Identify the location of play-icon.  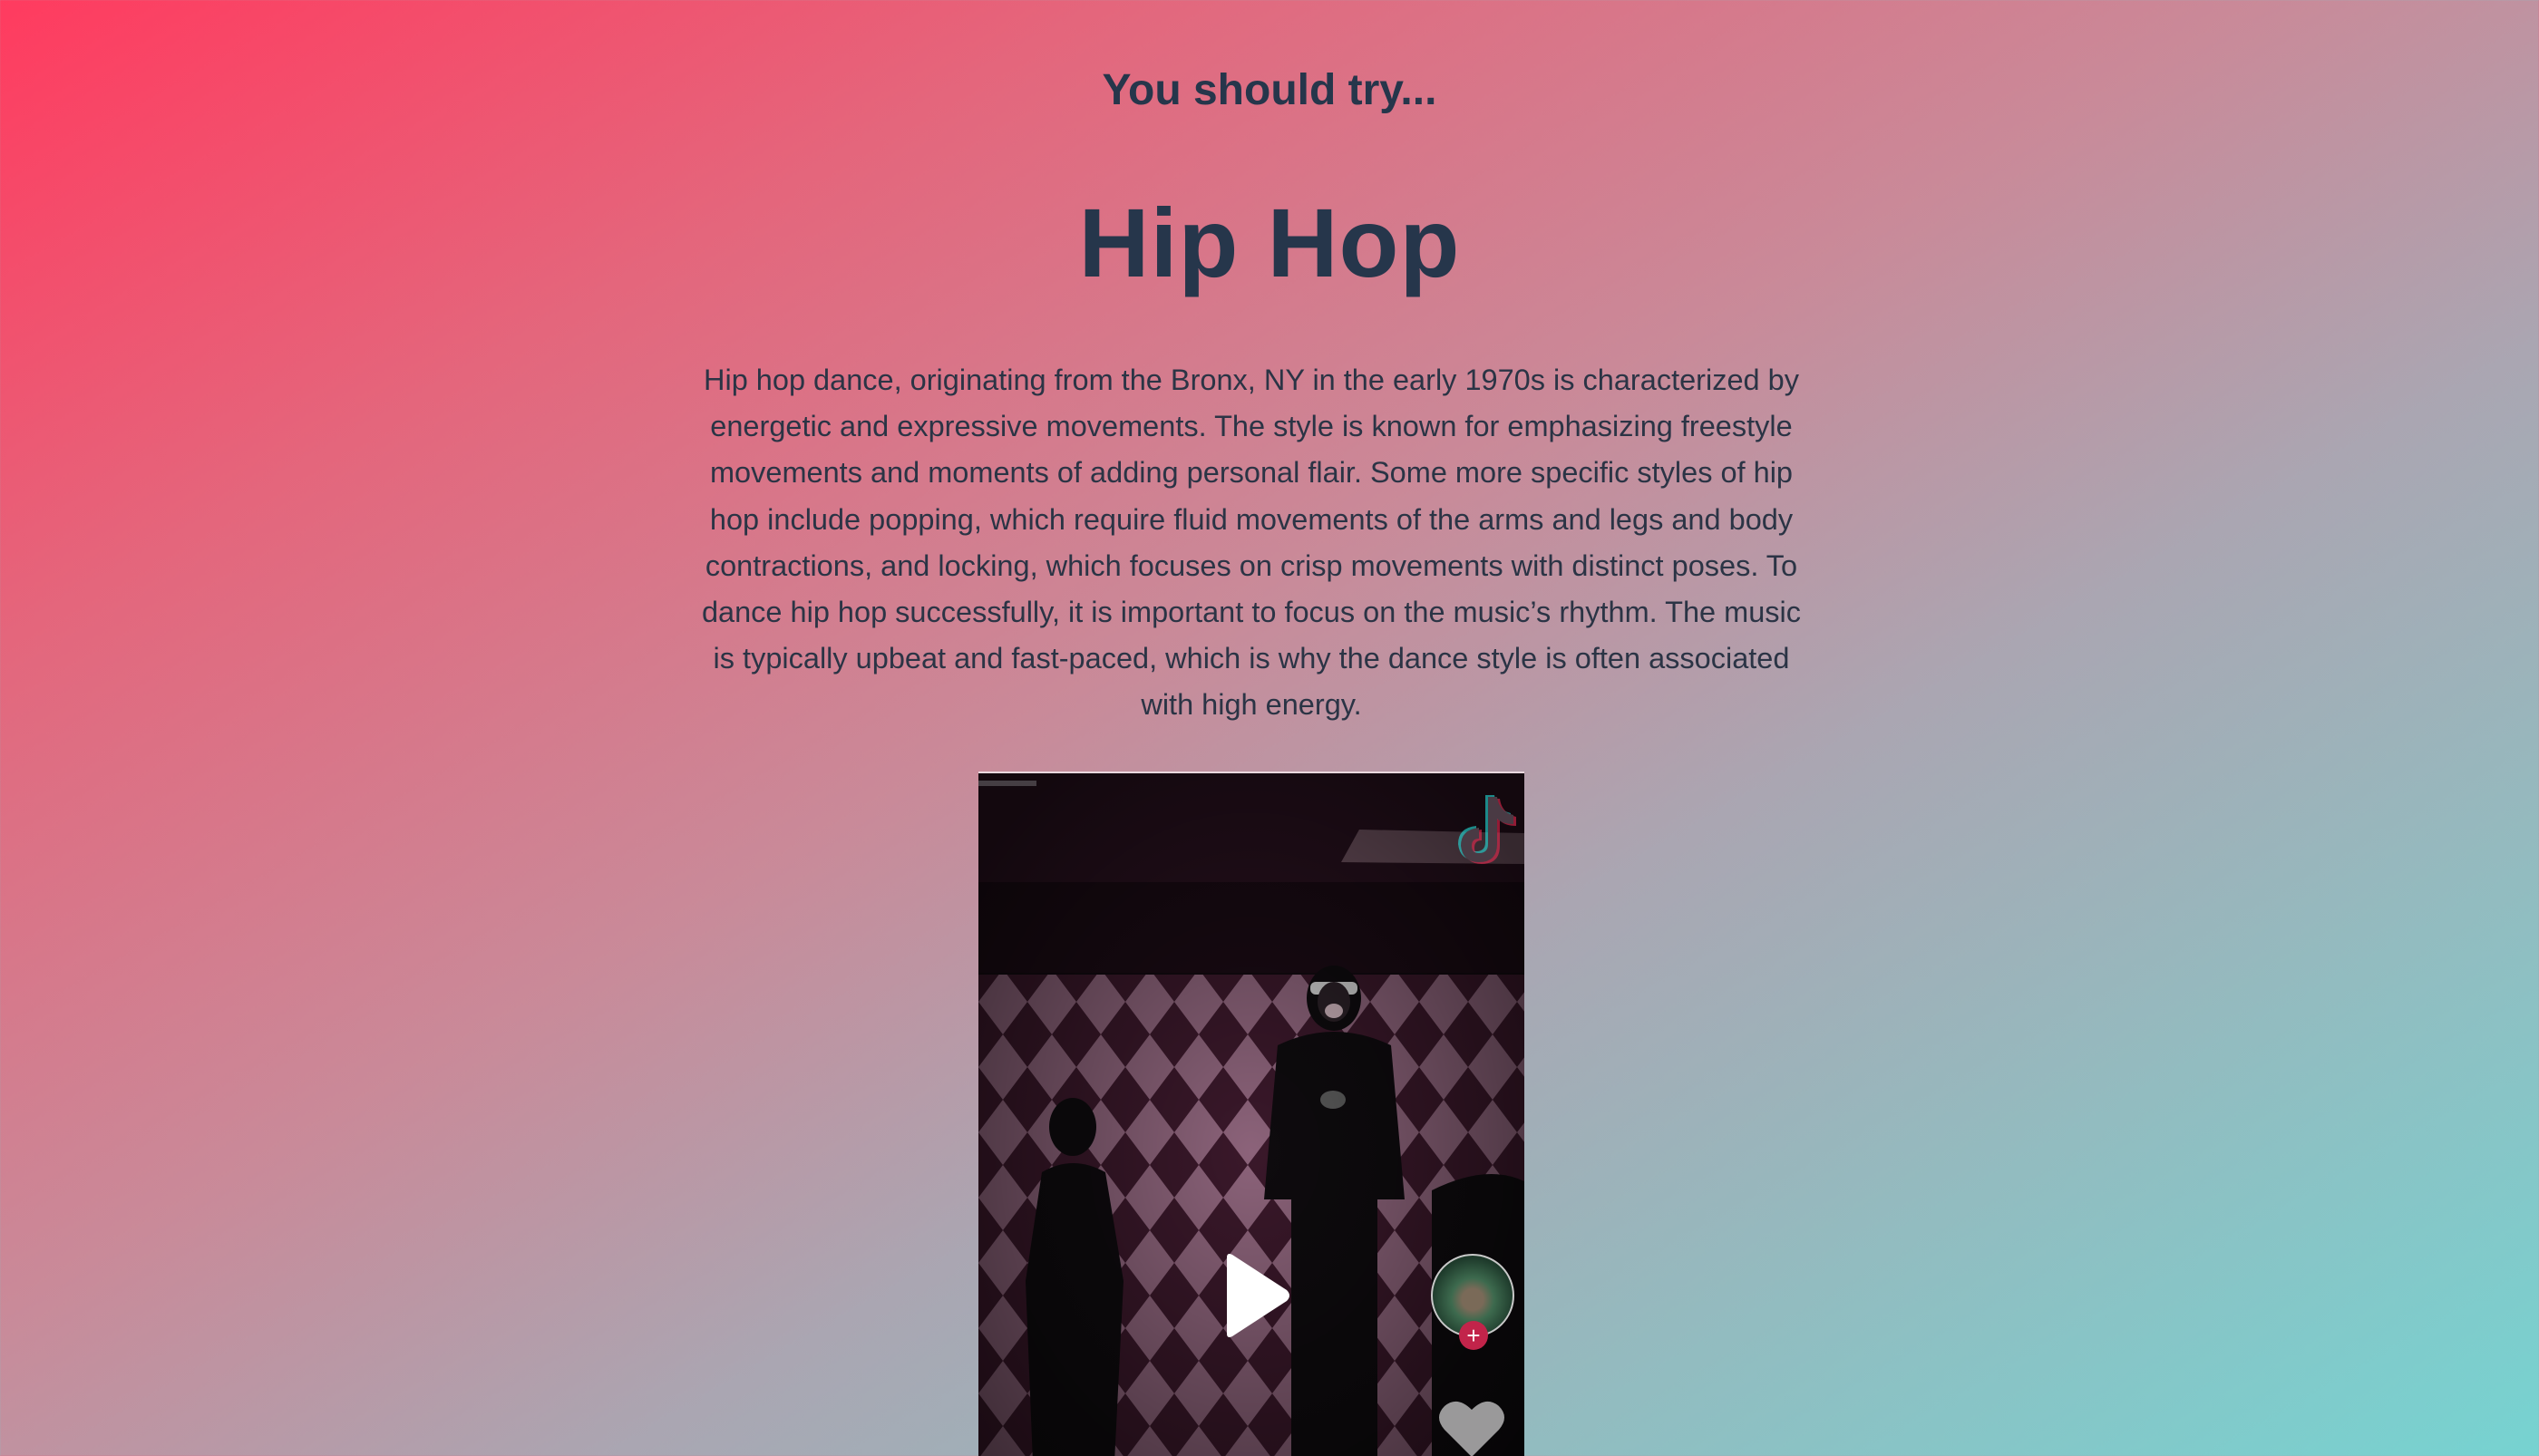
(1256, 1295).